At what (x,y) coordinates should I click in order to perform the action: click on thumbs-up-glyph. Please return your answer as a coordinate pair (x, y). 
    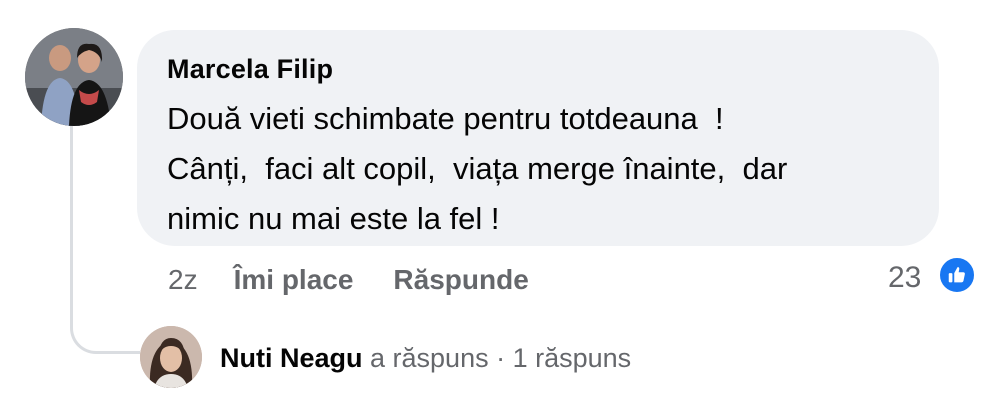
    Looking at the image, I should click on (956, 275).